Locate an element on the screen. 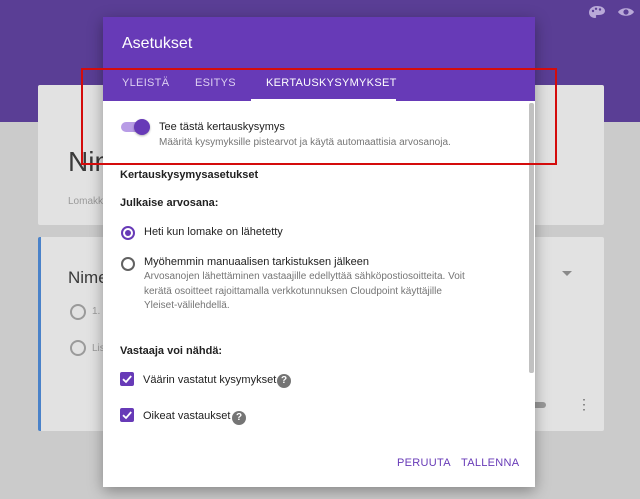 The width and height of the screenshot is (640, 499). release-immediately-radio is located at coordinates (128, 233).